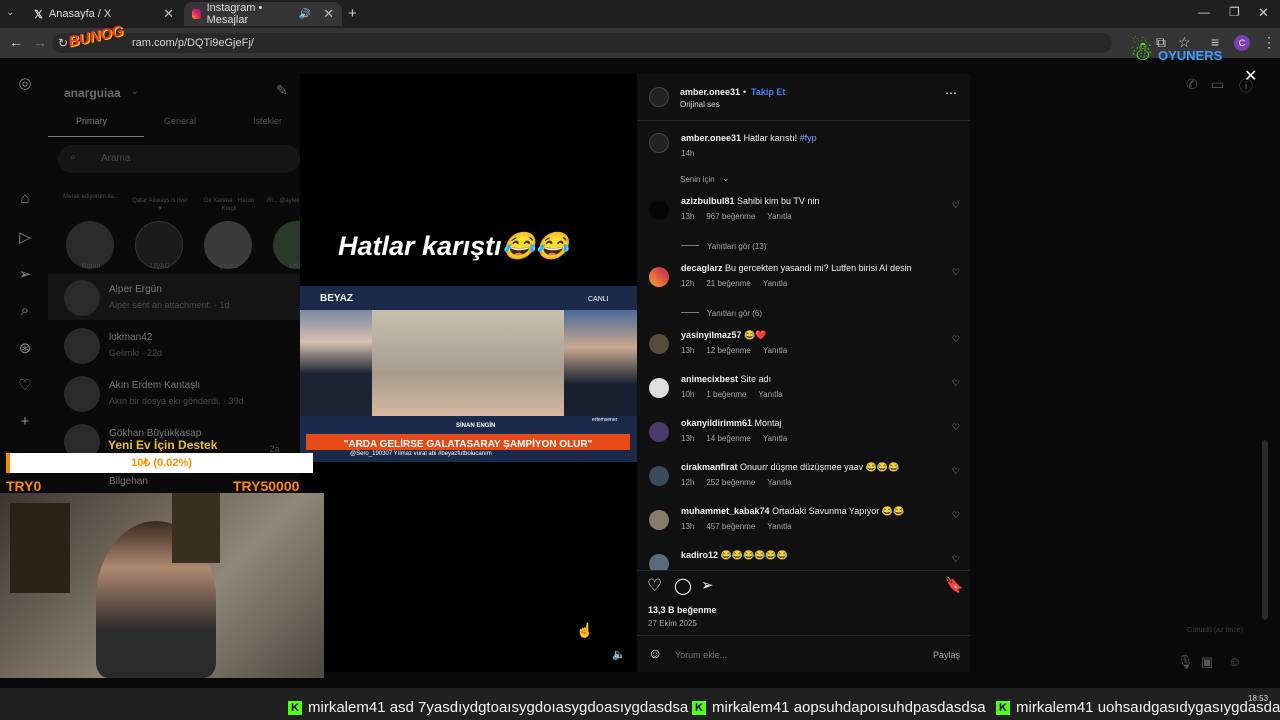 This screenshot has height=720, width=1280. Describe the element at coordinates (1207, 662) in the screenshot. I see `image-icon: ▣` at that location.